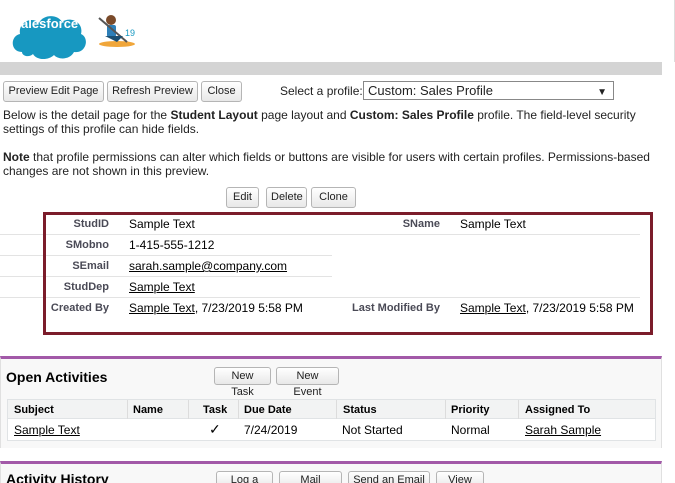  What do you see at coordinates (152, 91) in the screenshot?
I see `refresh-preview-button: Refresh Preview` at bounding box center [152, 91].